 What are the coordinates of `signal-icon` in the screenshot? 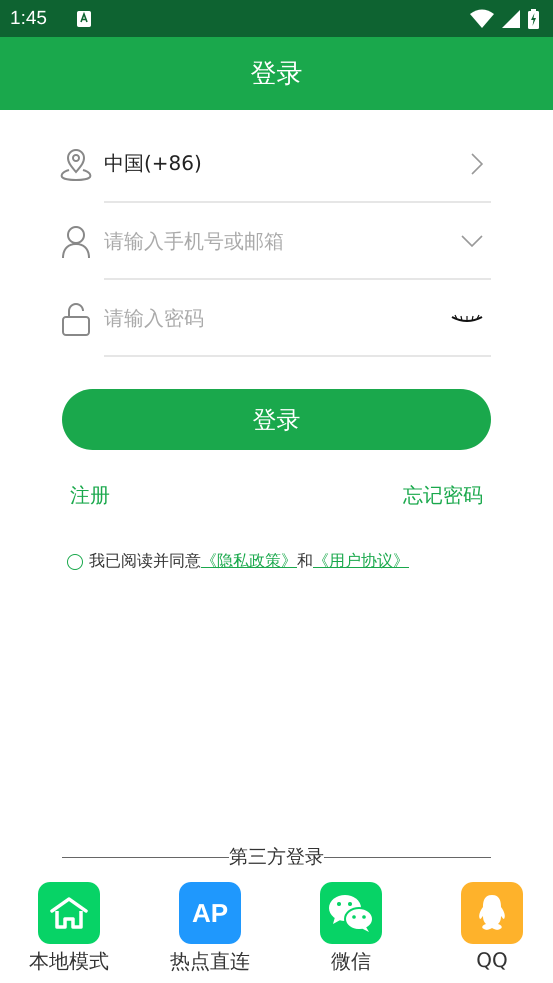 It's located at (511, 19).